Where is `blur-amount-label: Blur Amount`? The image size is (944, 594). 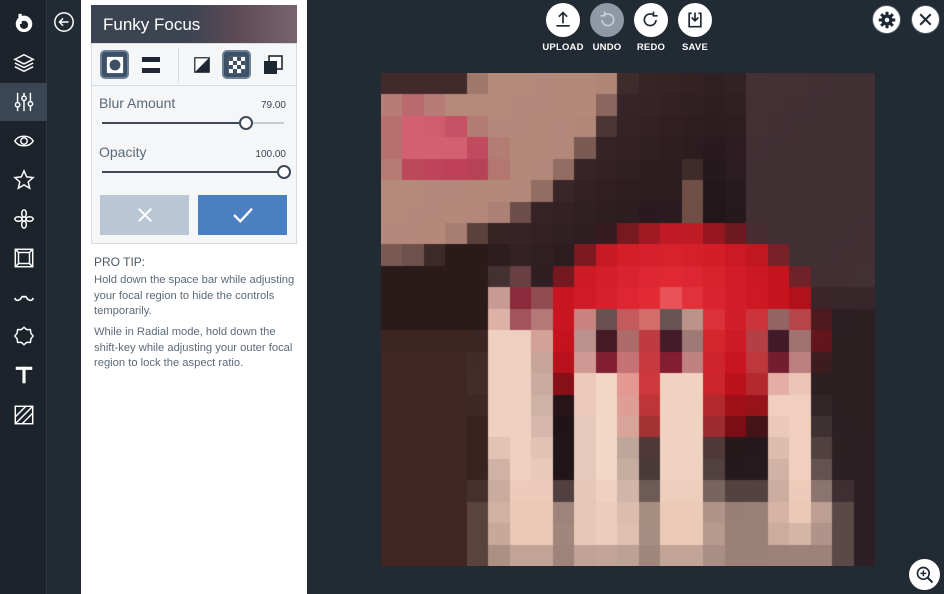
blur-amount-label: Blur Amount is located at coordinates (137, 103).